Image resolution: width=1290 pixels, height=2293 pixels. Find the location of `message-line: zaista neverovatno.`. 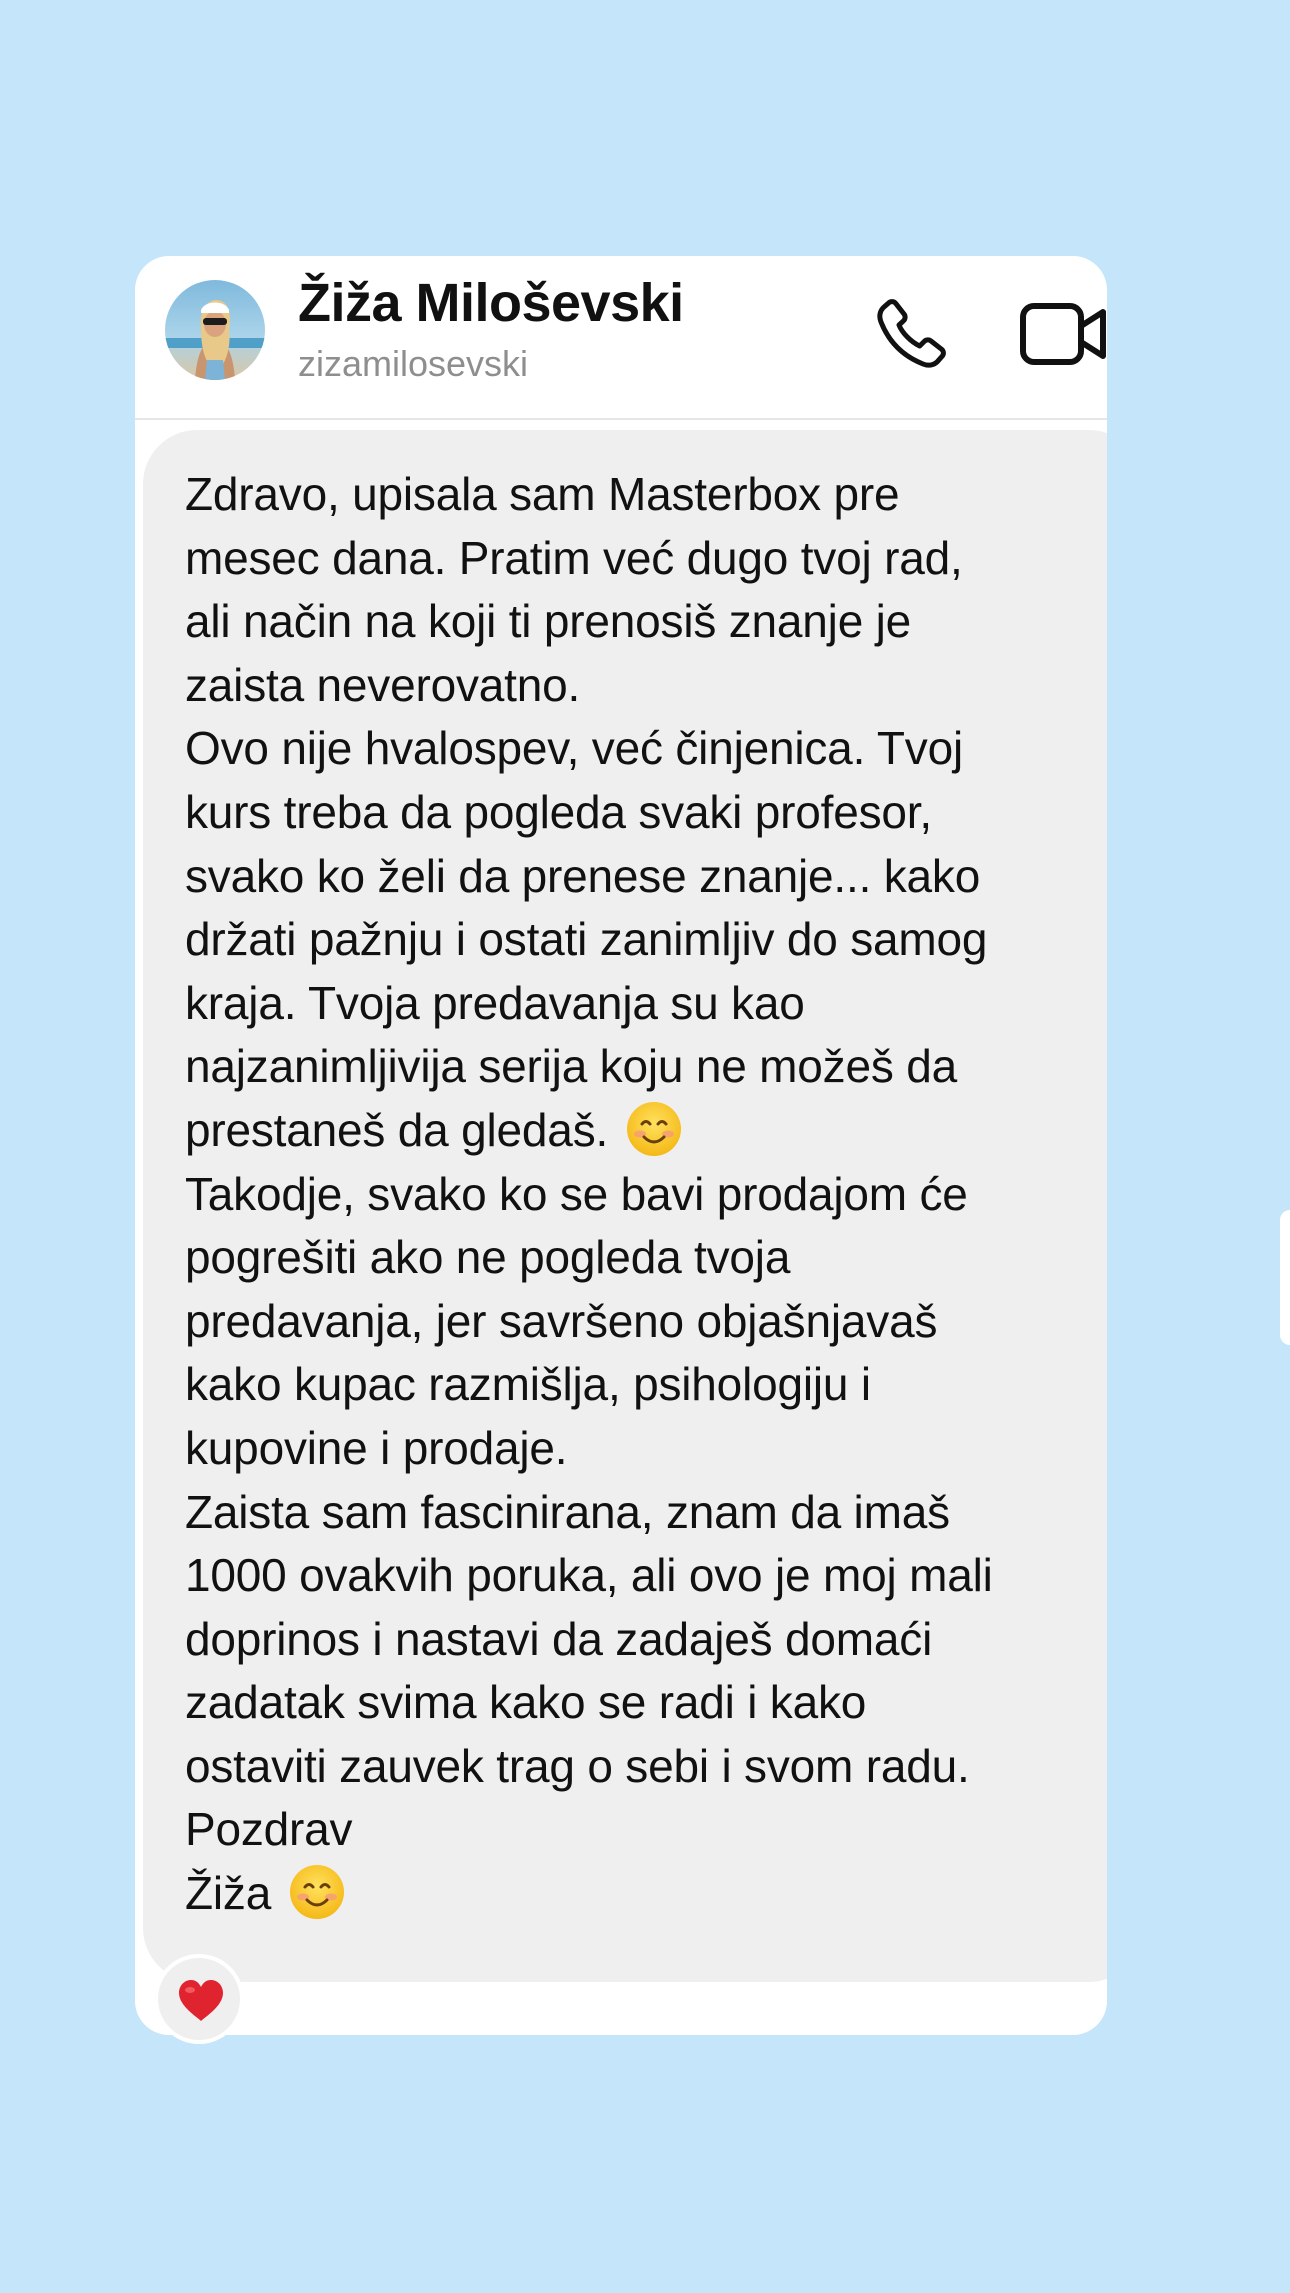

message-line: zaista neverovatno. is located at coordinates (383, 684).